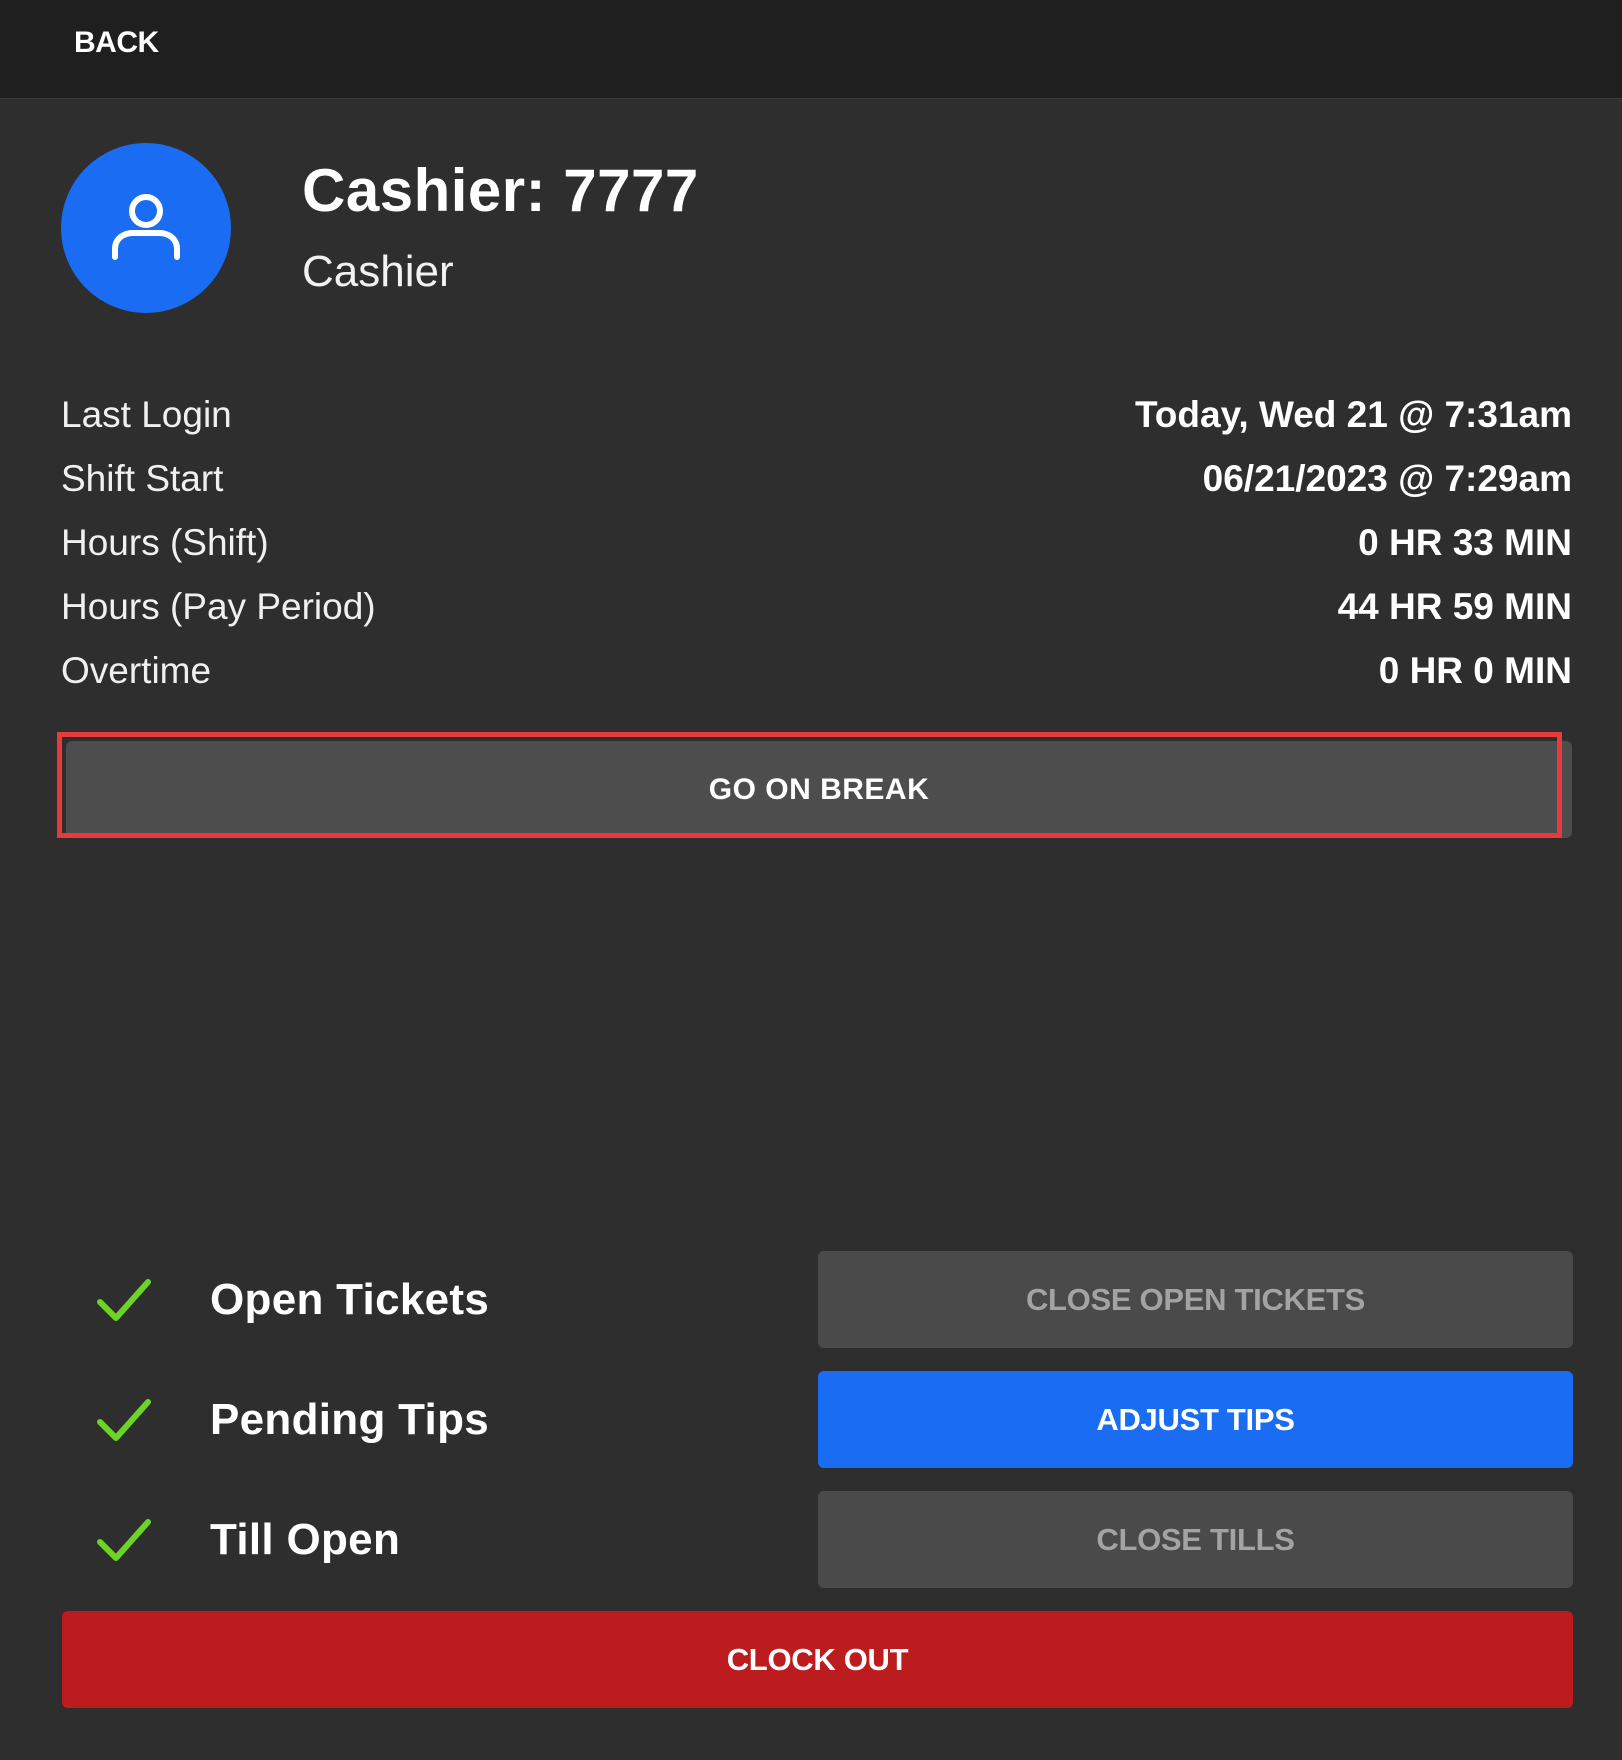 The height and width of the screenshot is (1760, 1622). What do you see at coordinates (816, 675) in the screenshot?
I see `info-row-overtime: Overtime 0 HR 0 MIN` at bounding box center [816, 675].